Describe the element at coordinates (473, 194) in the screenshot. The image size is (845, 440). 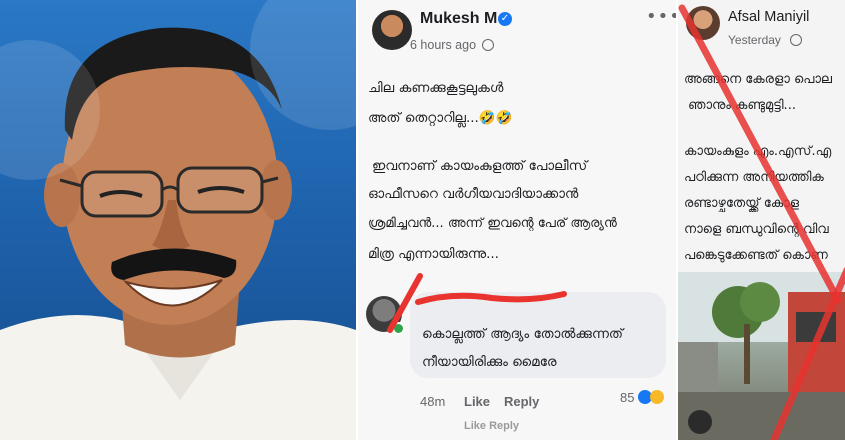
I see `post-text-line: ഓഫീസറെ വർഗീയവാദിയാക്കാൻ` at that location.